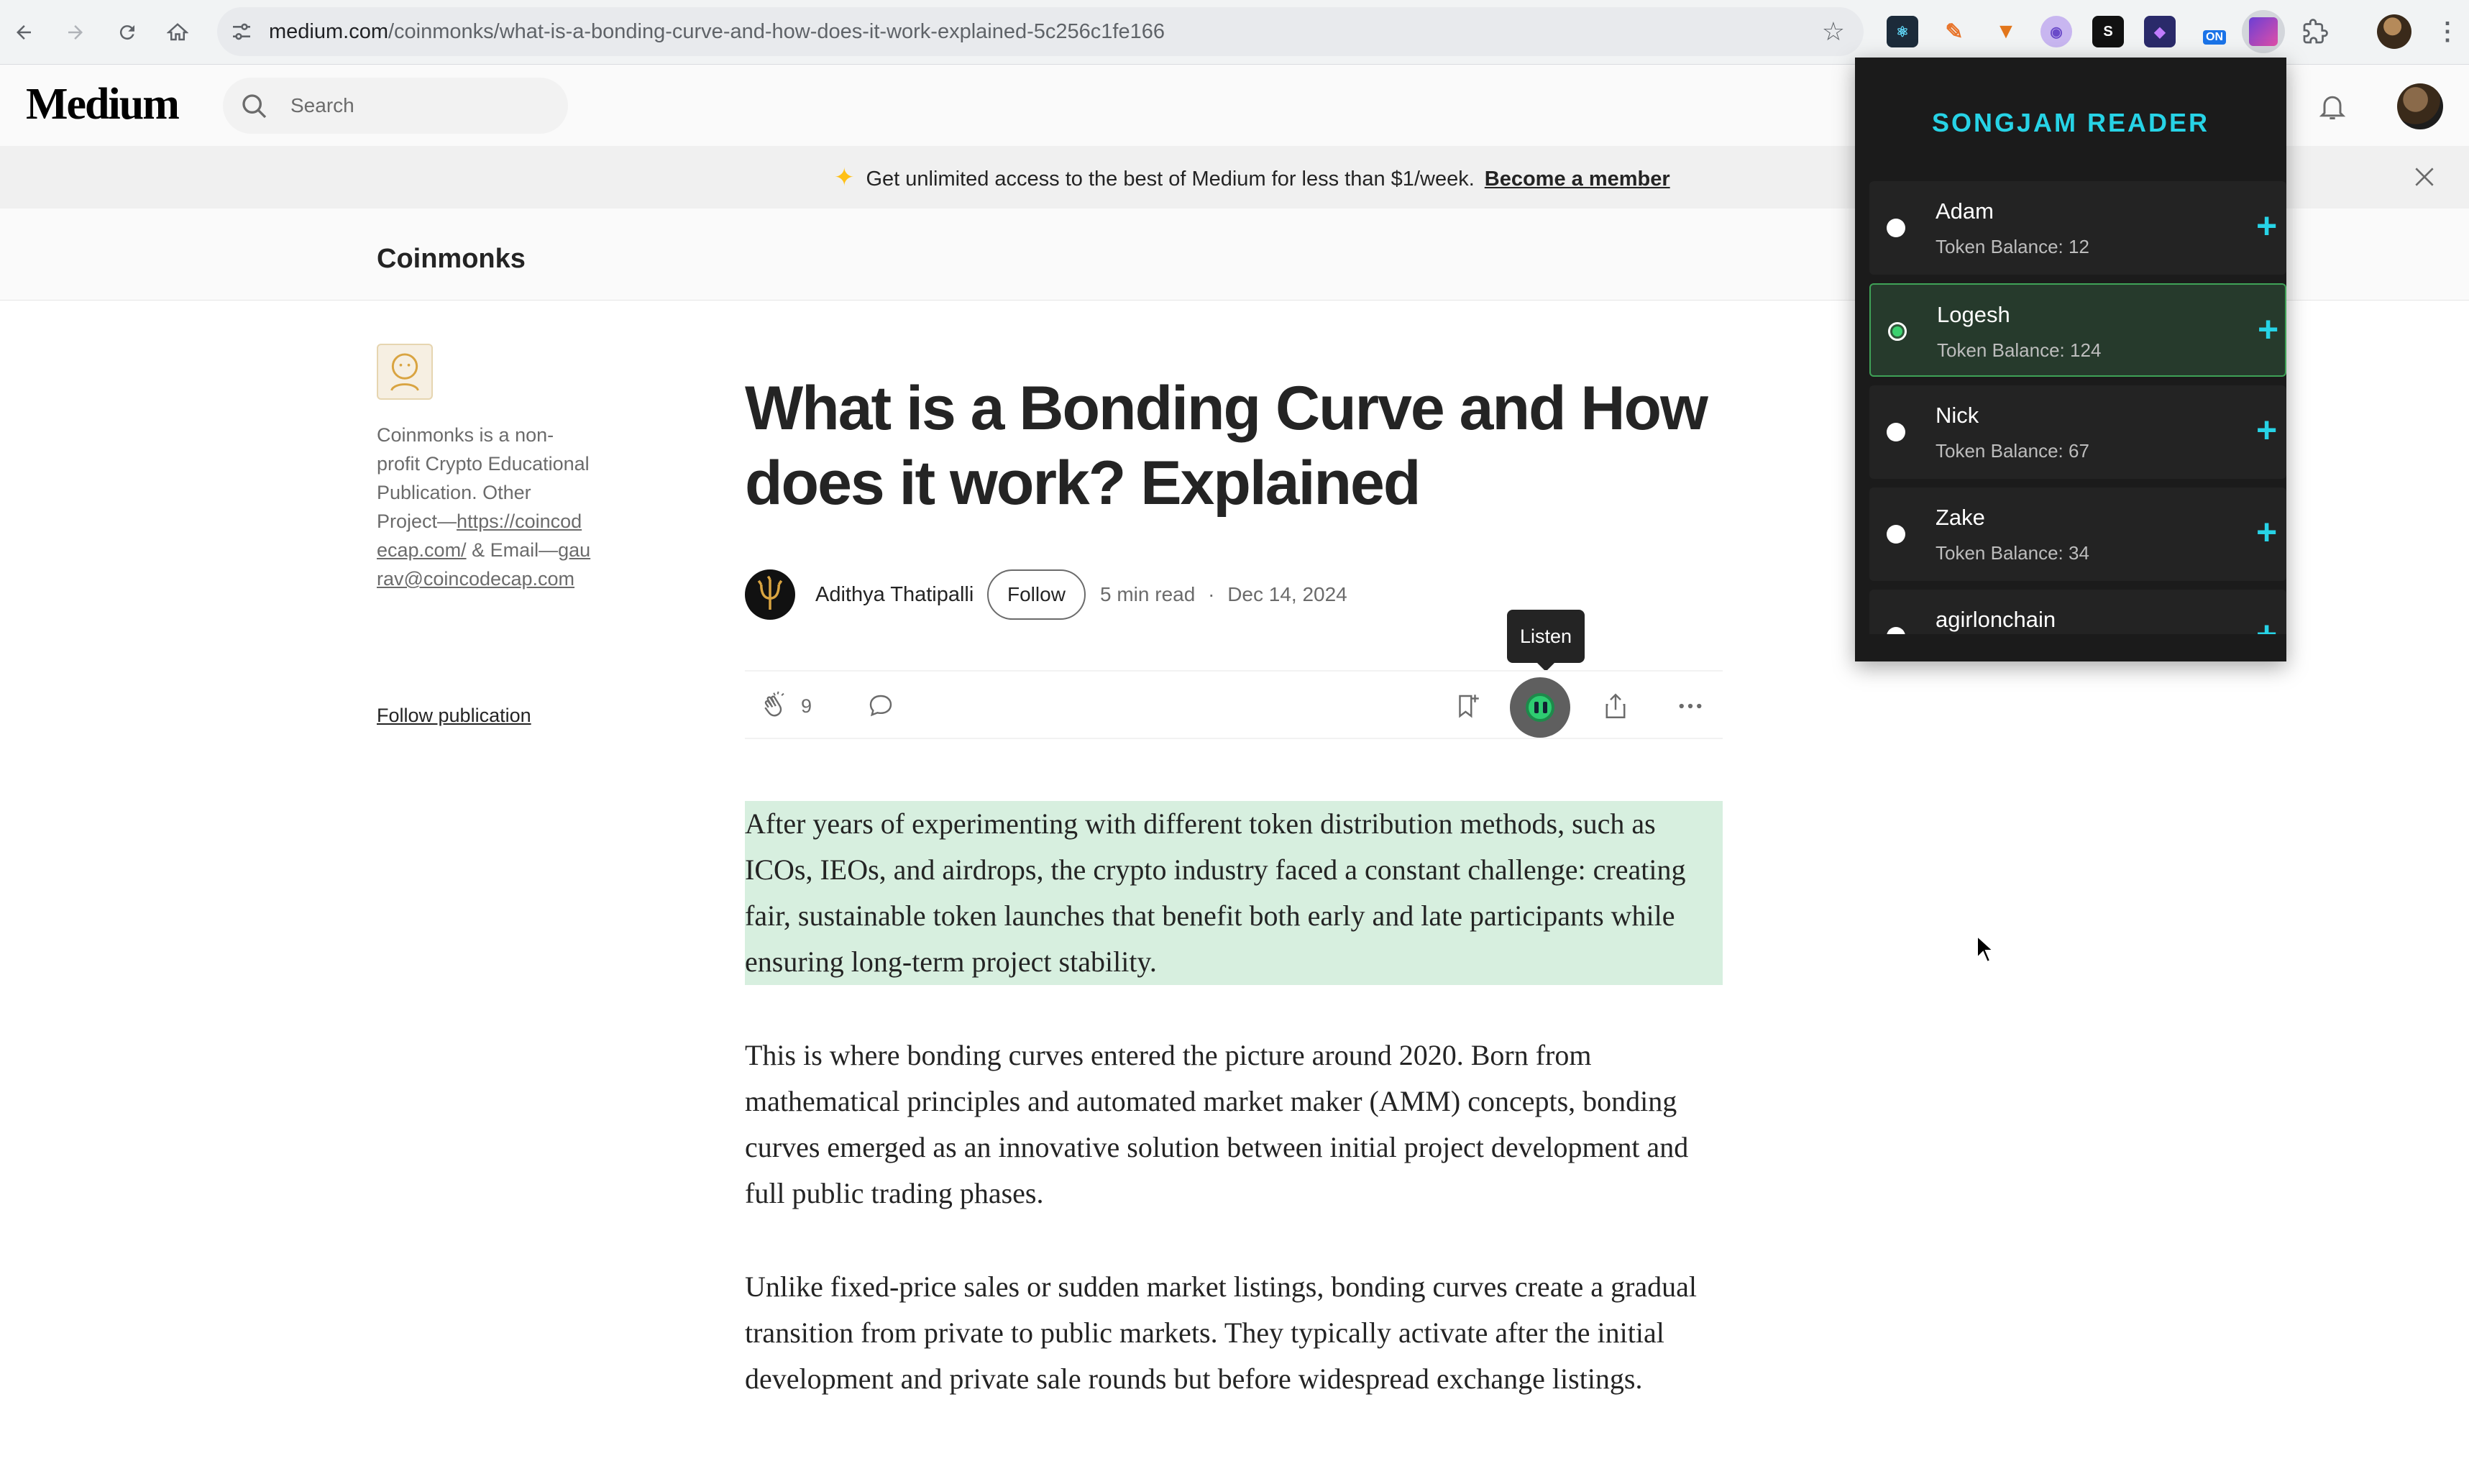  I want to click on email-label: & Email—, so click(515, 550).